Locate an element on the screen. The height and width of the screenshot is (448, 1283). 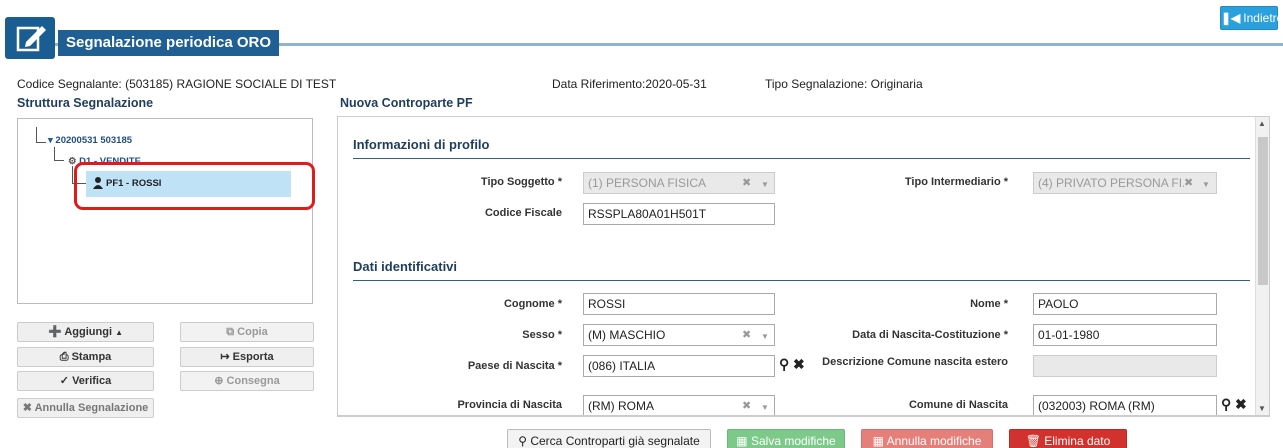
cognome-label: Cognome * is located at coordinates (532, 304).